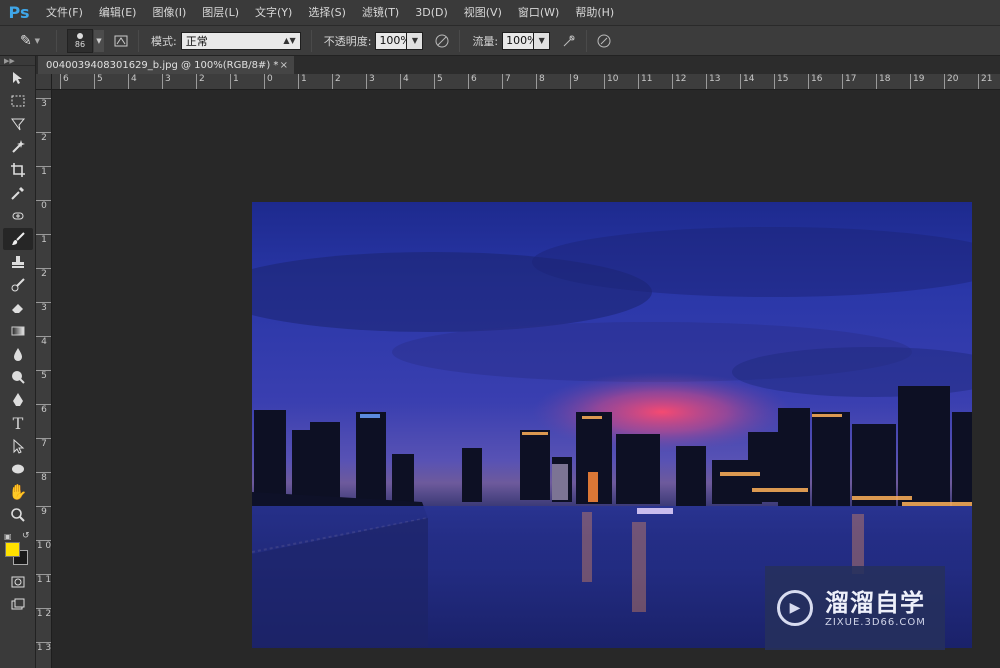  I want to click on color-swatches: ▣ ↺, so click(18, 550).